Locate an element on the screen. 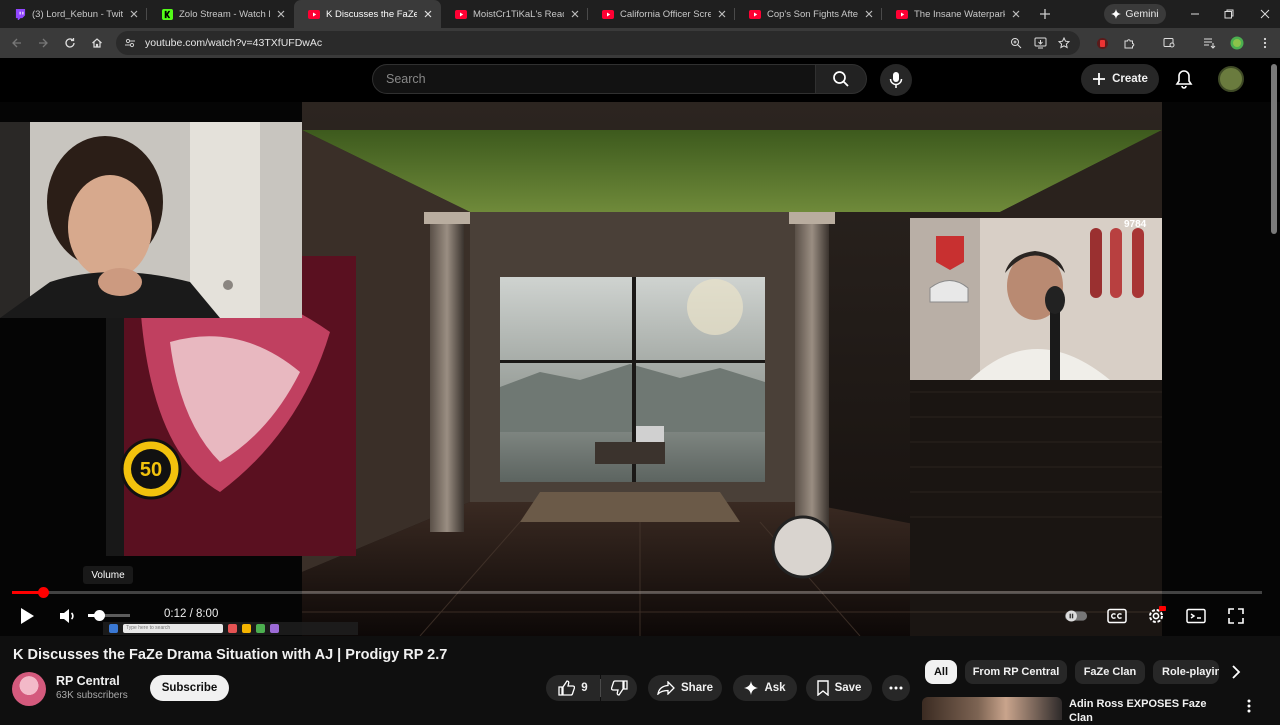 This screenshot has width=1280, height=725. autoplay-icon is located at coordinates (1076, 616).